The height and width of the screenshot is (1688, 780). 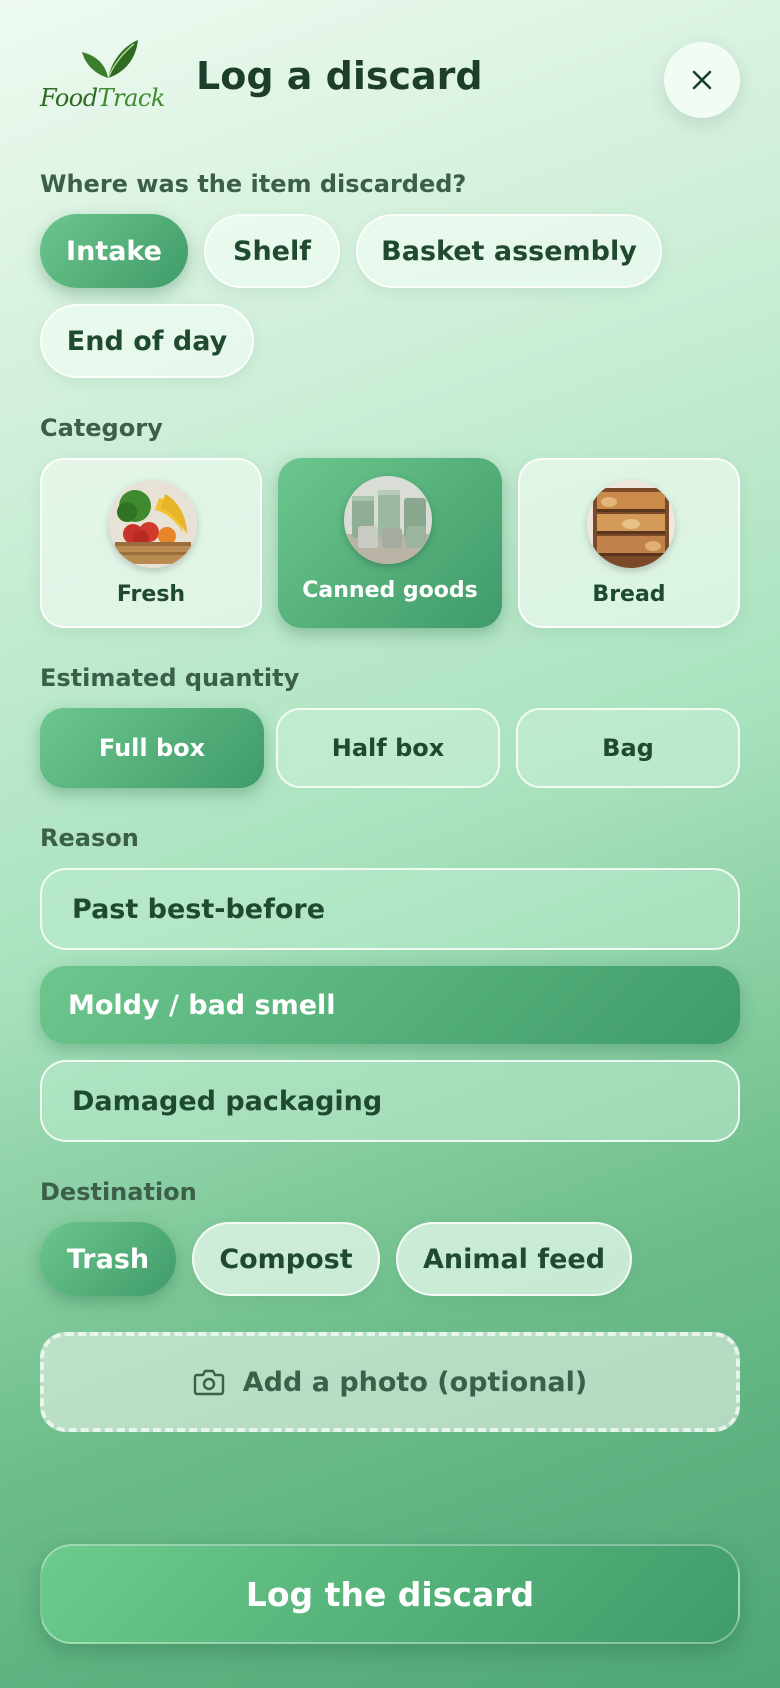 I want to click on destination-label: Destination, so click(x=118, y=1192).